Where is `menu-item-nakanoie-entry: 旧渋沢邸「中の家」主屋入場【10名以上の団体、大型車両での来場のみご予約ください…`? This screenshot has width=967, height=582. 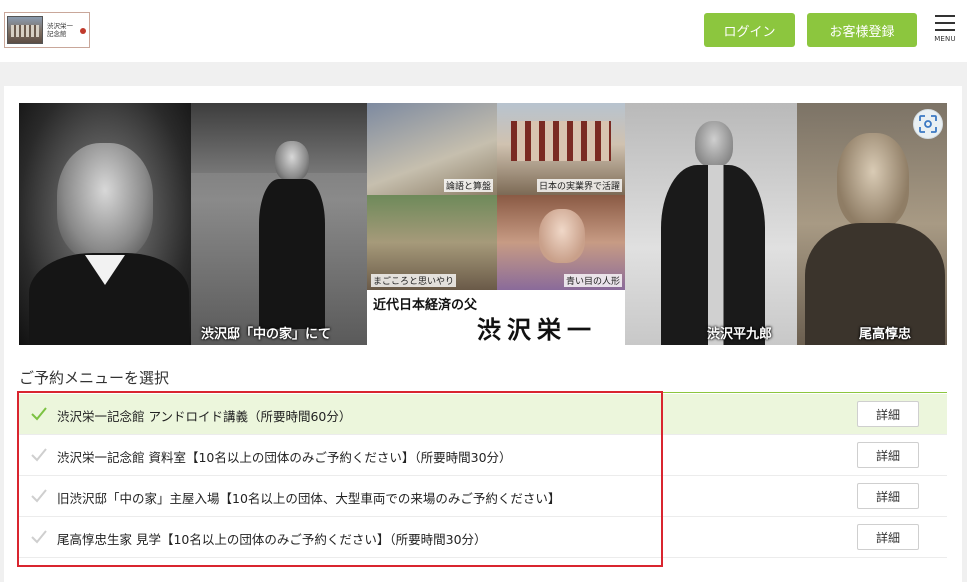 menu-item-nakanoie-entry: 旧渋沢邸「中の家」主屋入場【10名以上の団体、大型車両での来場のみご予約ください… is located at coordinates (483, 496).